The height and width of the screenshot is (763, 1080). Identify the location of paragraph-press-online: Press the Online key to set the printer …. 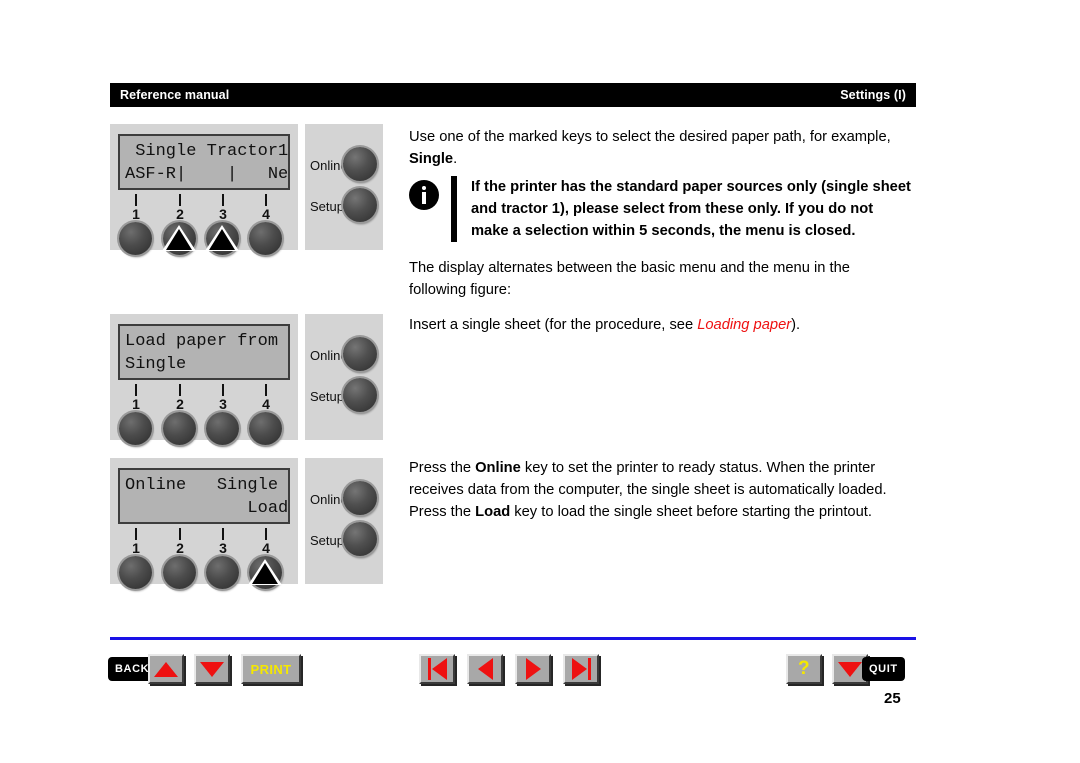
(660, 490).